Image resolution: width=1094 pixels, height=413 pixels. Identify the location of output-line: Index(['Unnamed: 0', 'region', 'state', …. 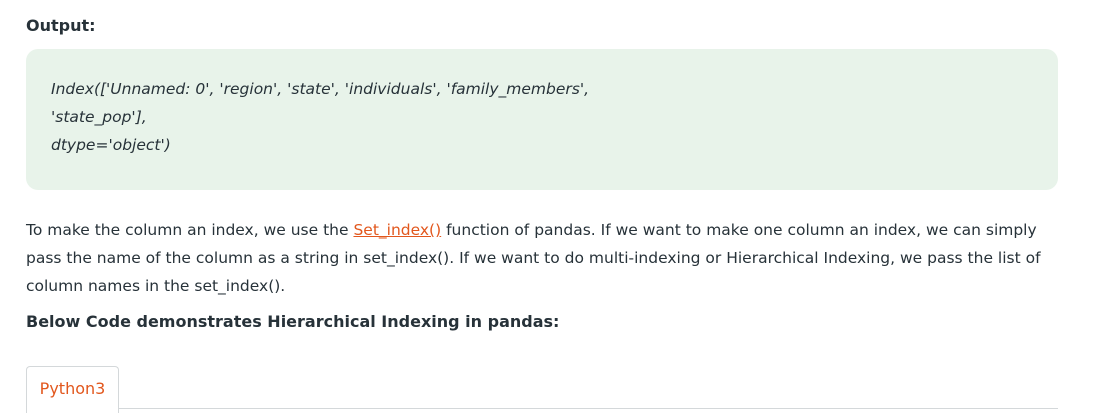
(320, 89).